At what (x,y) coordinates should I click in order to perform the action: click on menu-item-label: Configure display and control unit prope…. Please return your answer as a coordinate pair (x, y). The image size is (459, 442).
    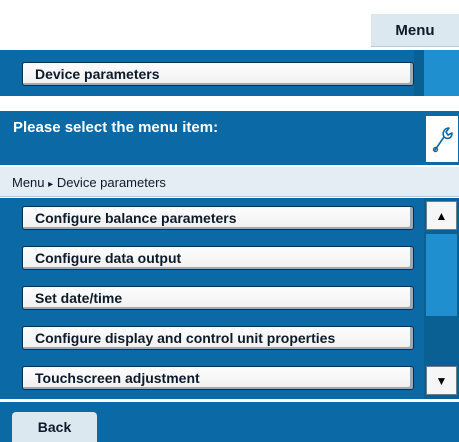
    Looking at the image, I should click on (185, 338).